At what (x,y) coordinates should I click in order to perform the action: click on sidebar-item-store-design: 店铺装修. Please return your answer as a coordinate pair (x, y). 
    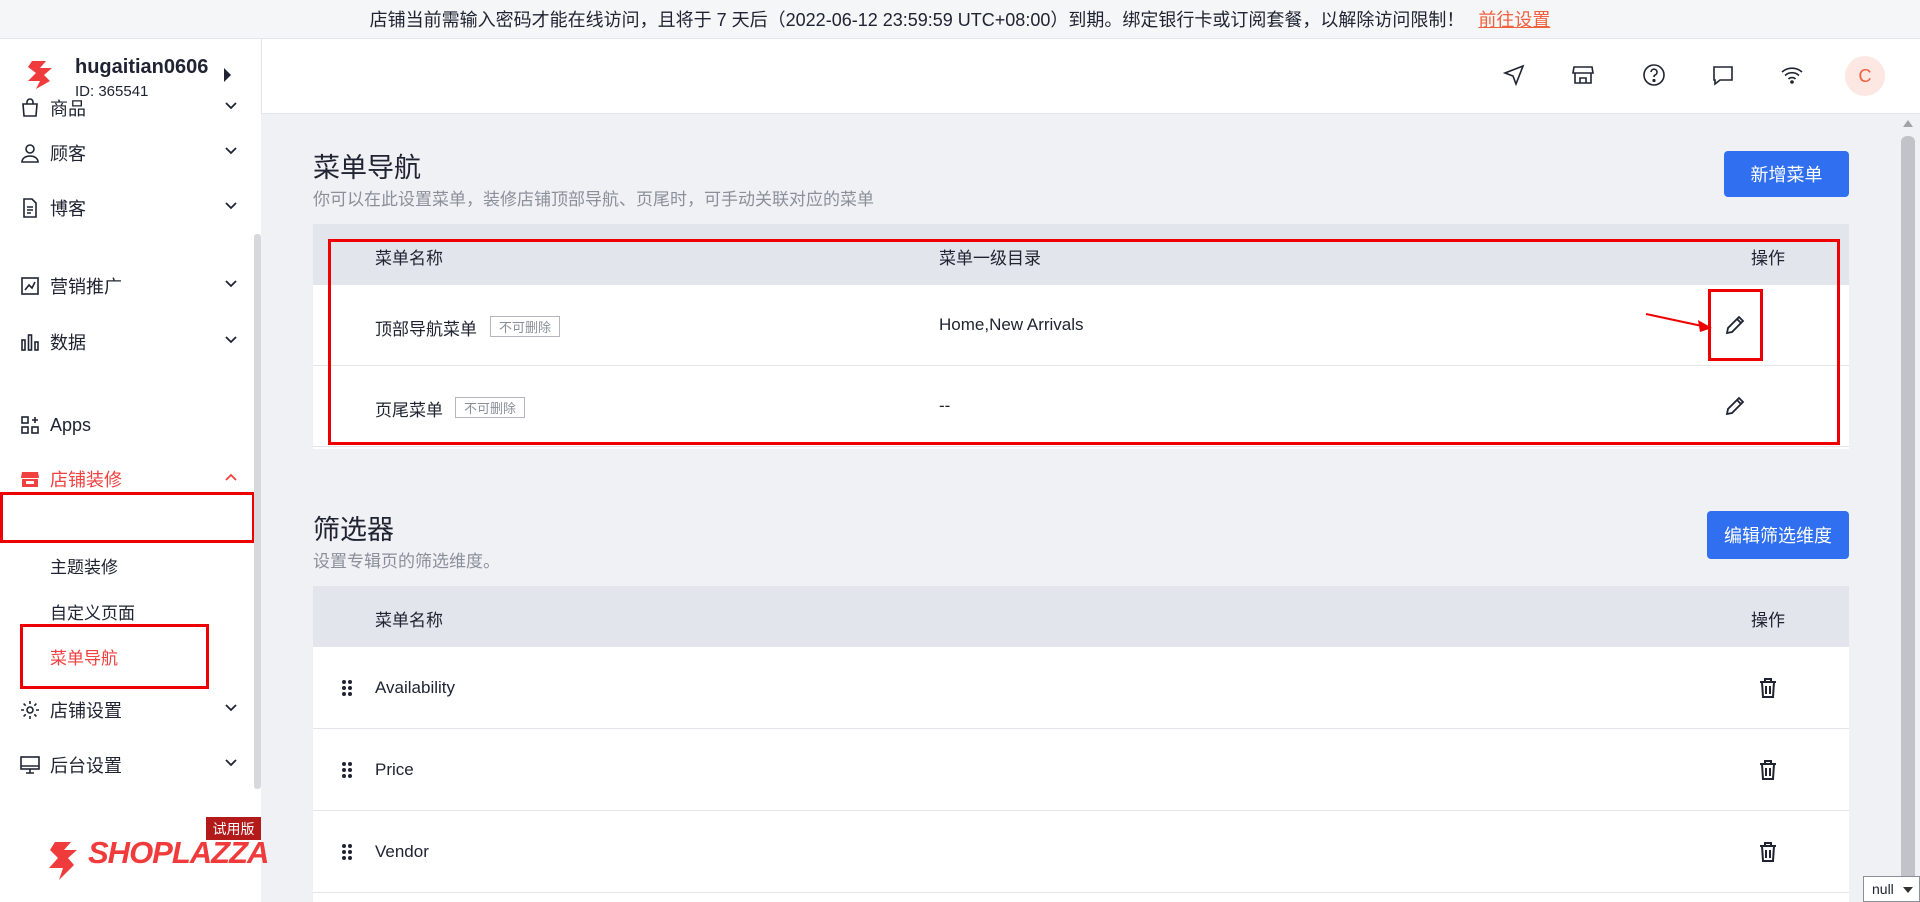
    Looking at the image, I should click on (127, 479).